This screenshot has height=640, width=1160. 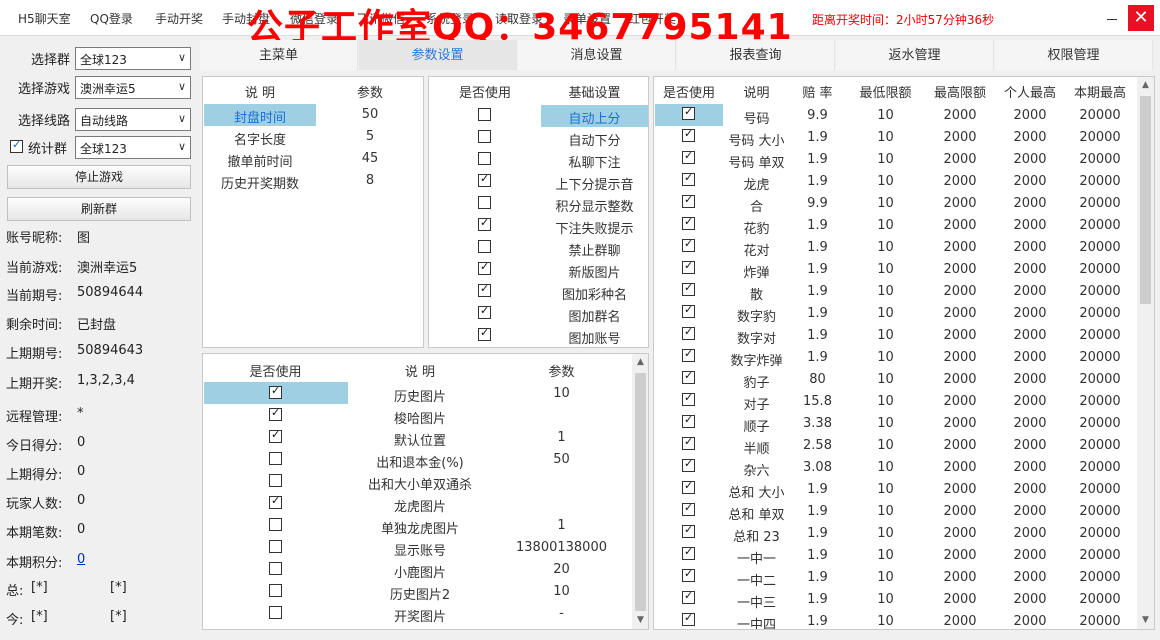 What do you see at coordinates (597, 55) in the screenshot?
I see `tab-item: 消息设置` at bounding box center [597, 55].